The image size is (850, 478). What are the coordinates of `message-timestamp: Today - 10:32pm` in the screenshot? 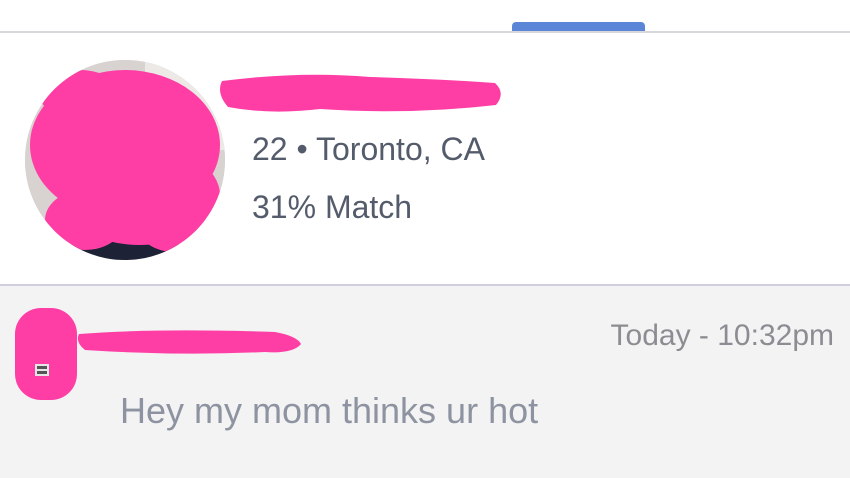 It's located at (722, 335).